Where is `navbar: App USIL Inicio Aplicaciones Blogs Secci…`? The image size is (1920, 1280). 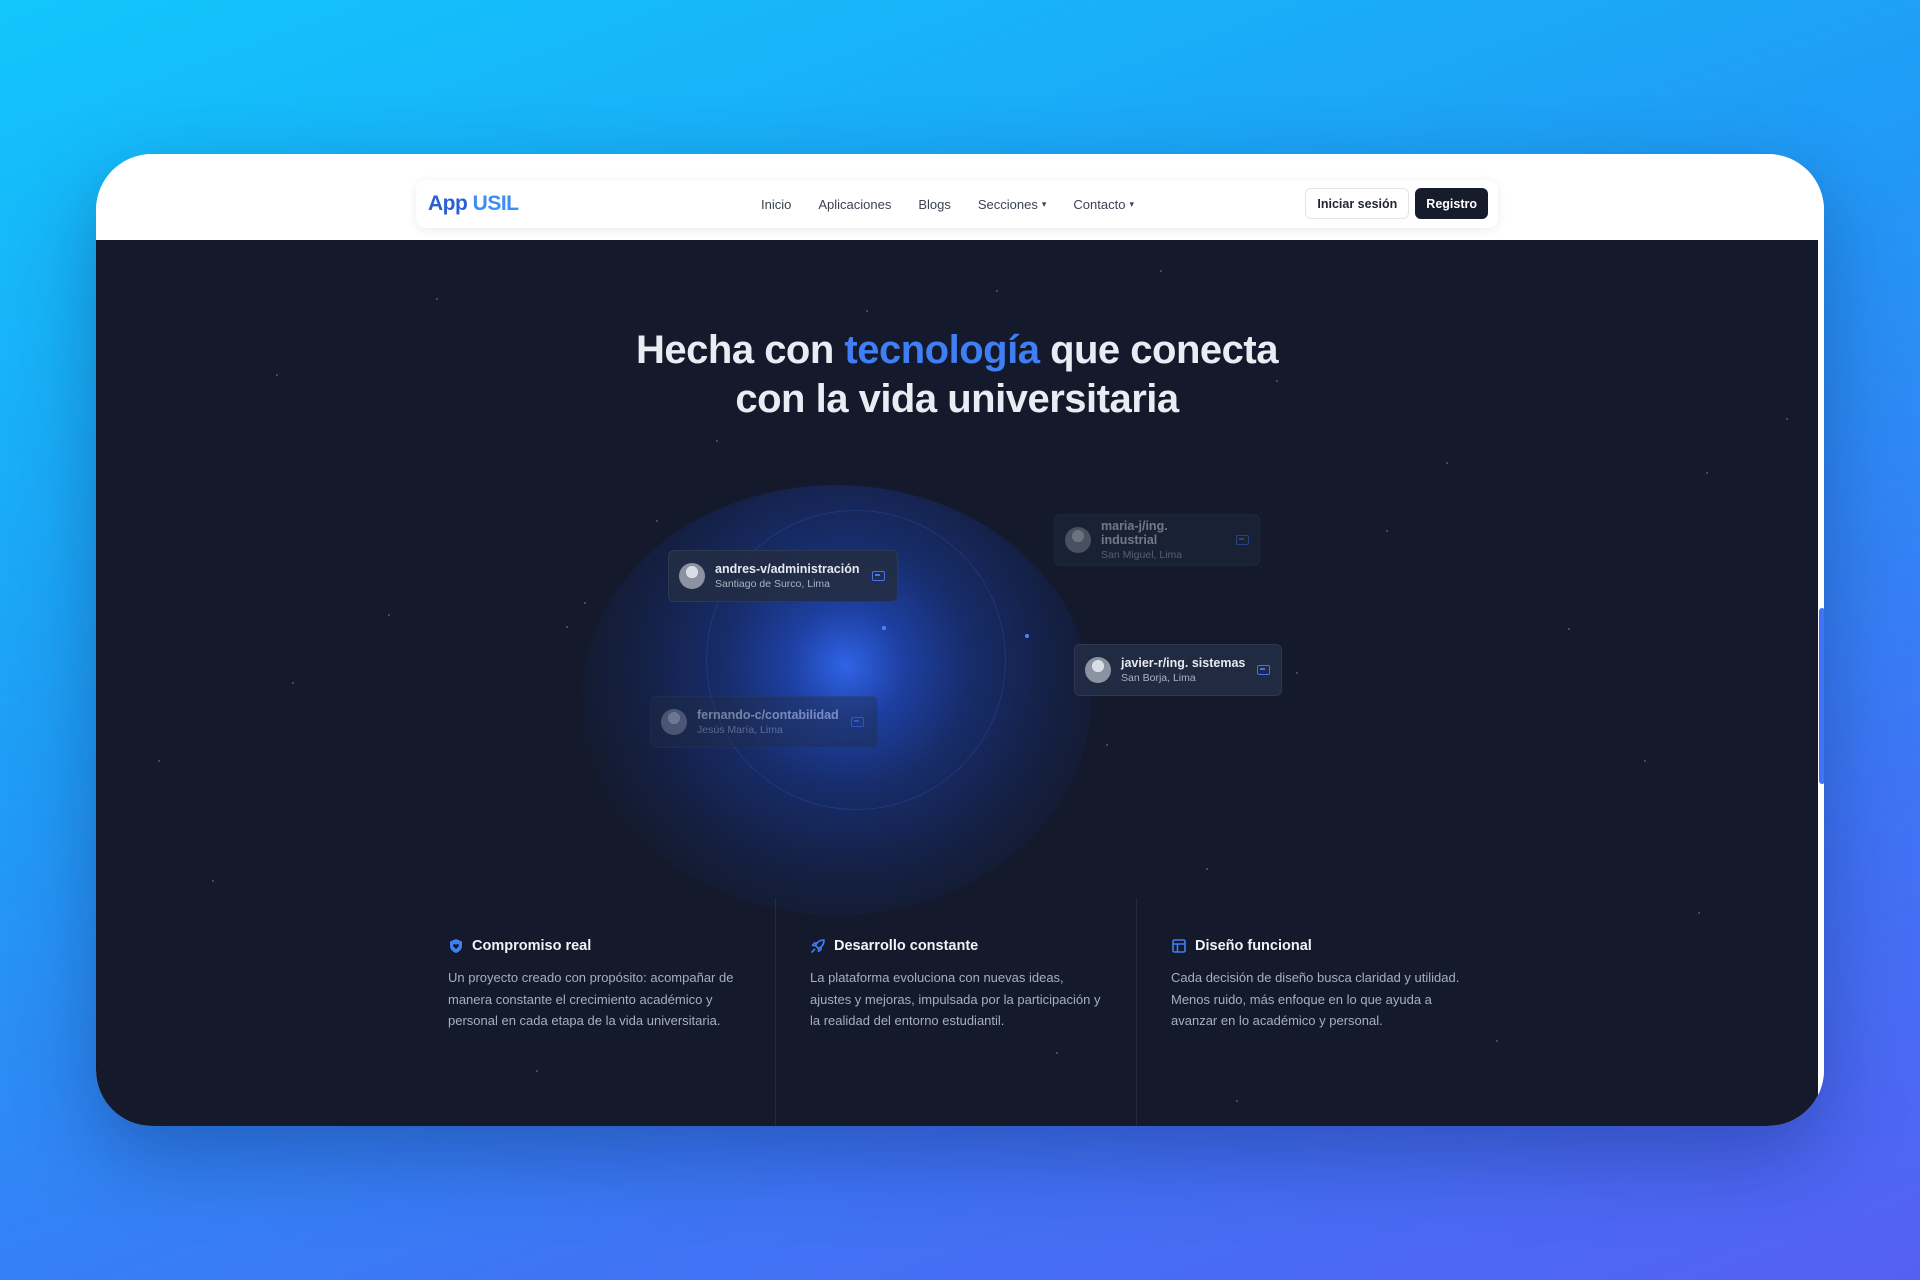
navbar: App USIL Inicio Aplicaciones Blogs Secci… is located at coordinates (957, 204).